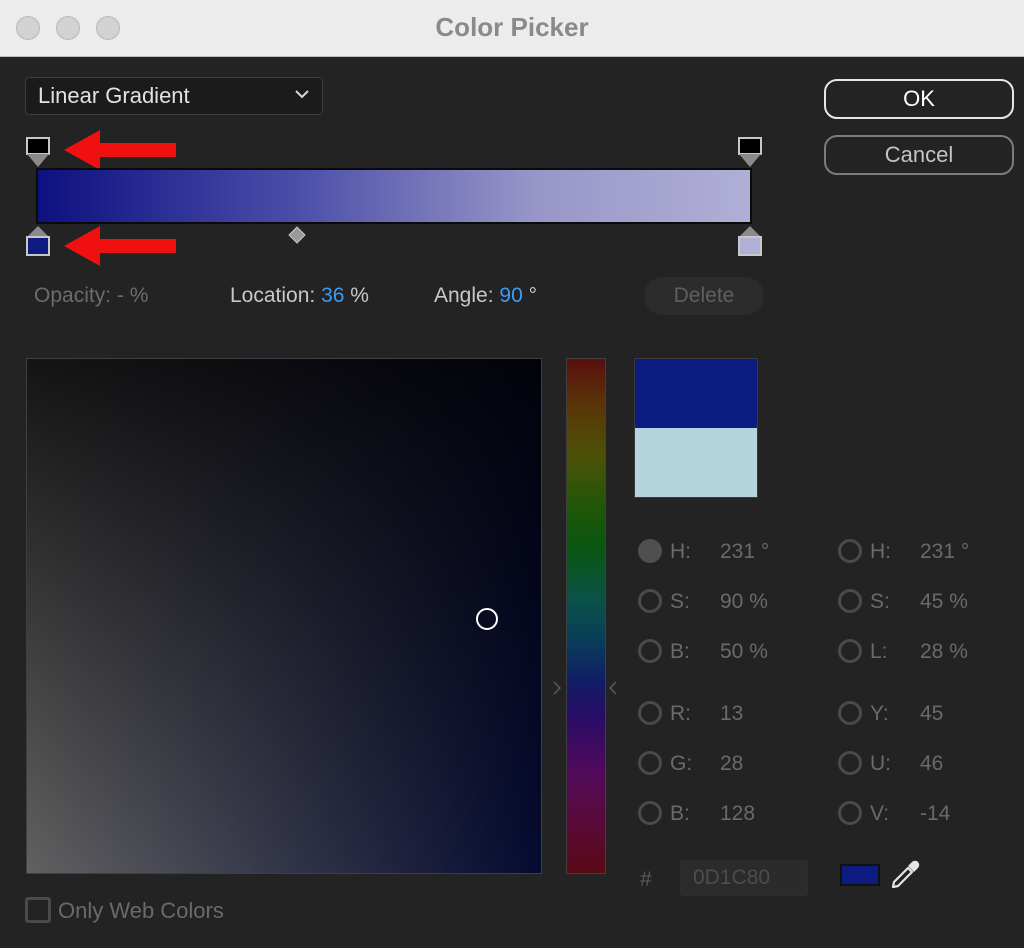  I want to click on radio-hsb-s, so click(650, 601).